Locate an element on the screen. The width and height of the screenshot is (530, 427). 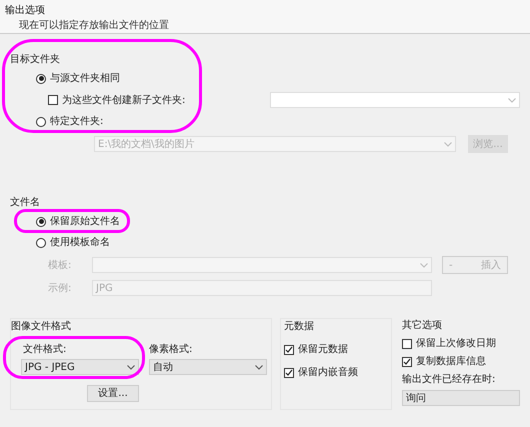
exists-dropdown: 询问 is located at coordinates (461, 398).